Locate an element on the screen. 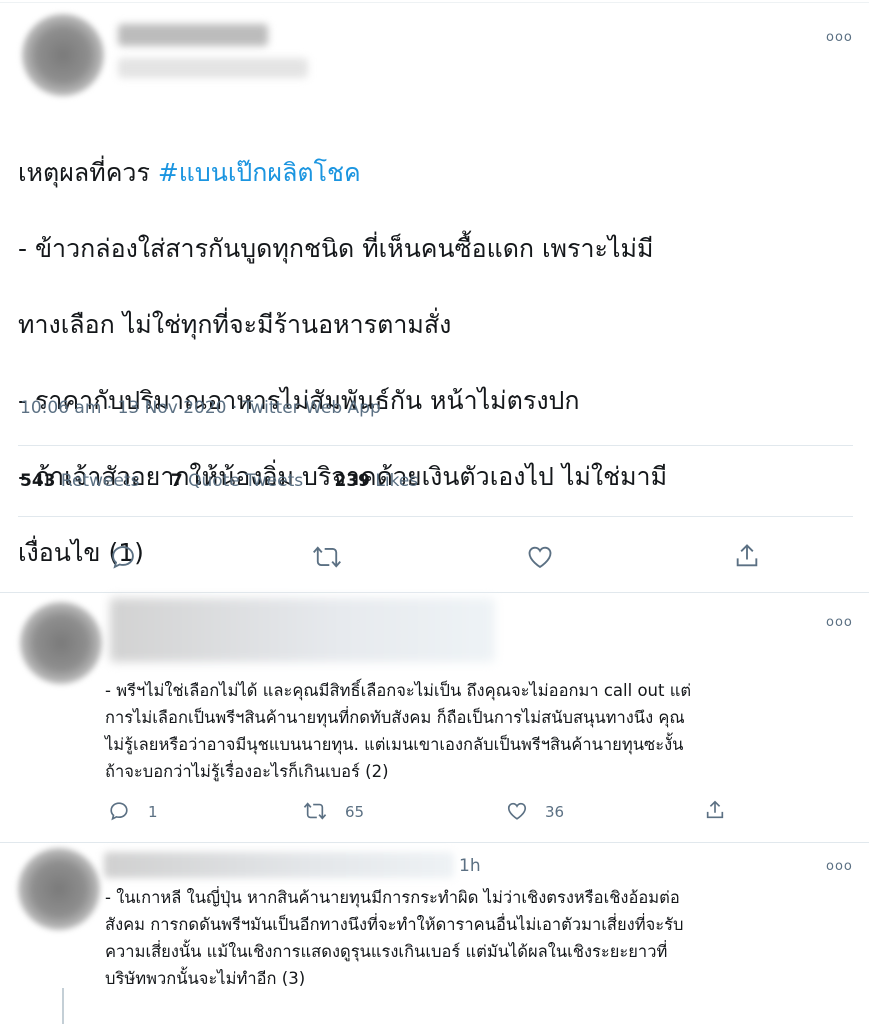 The image size is (869, 1024). quote-tweets-stat: 7 Quote Tweets is located at coordinates (237, 481).